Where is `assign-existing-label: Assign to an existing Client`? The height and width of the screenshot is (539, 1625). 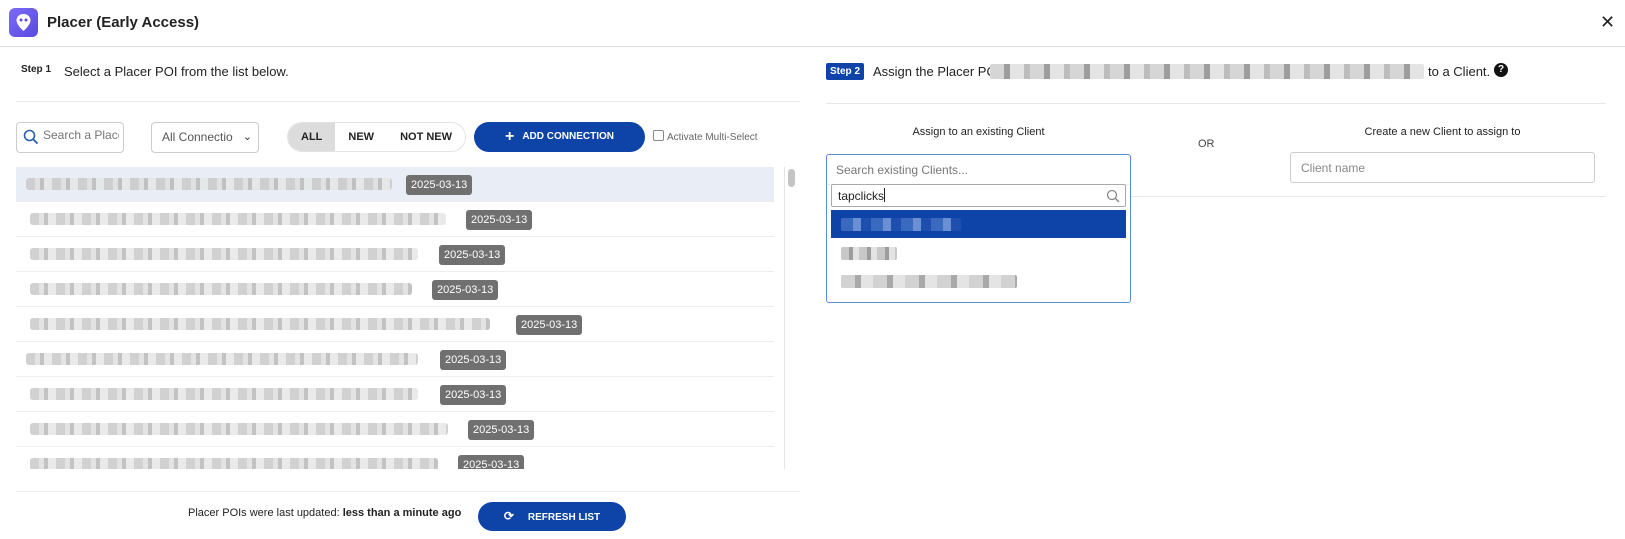 assign-existing-label: Assign to an existing Client is located at coordinates (978, 132).